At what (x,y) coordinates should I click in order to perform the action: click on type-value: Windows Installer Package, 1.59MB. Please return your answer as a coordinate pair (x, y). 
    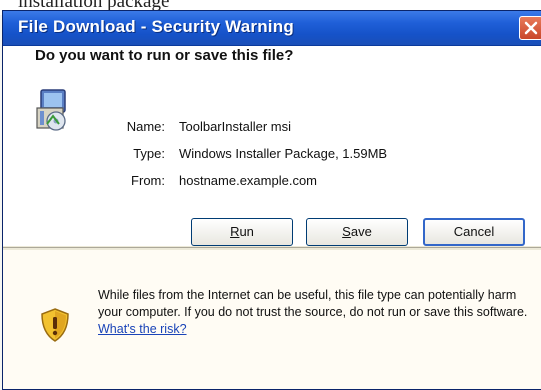
    Looking at the image, I should click on (283, 153).